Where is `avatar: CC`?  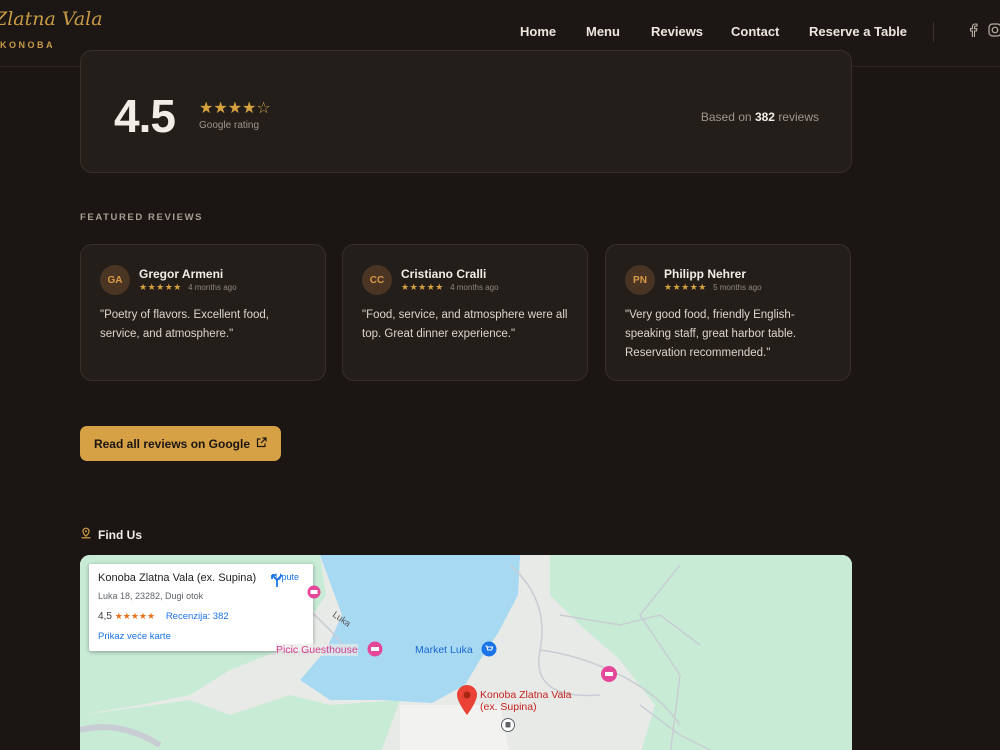 avatar: CC is located at coordinates (377, 280).